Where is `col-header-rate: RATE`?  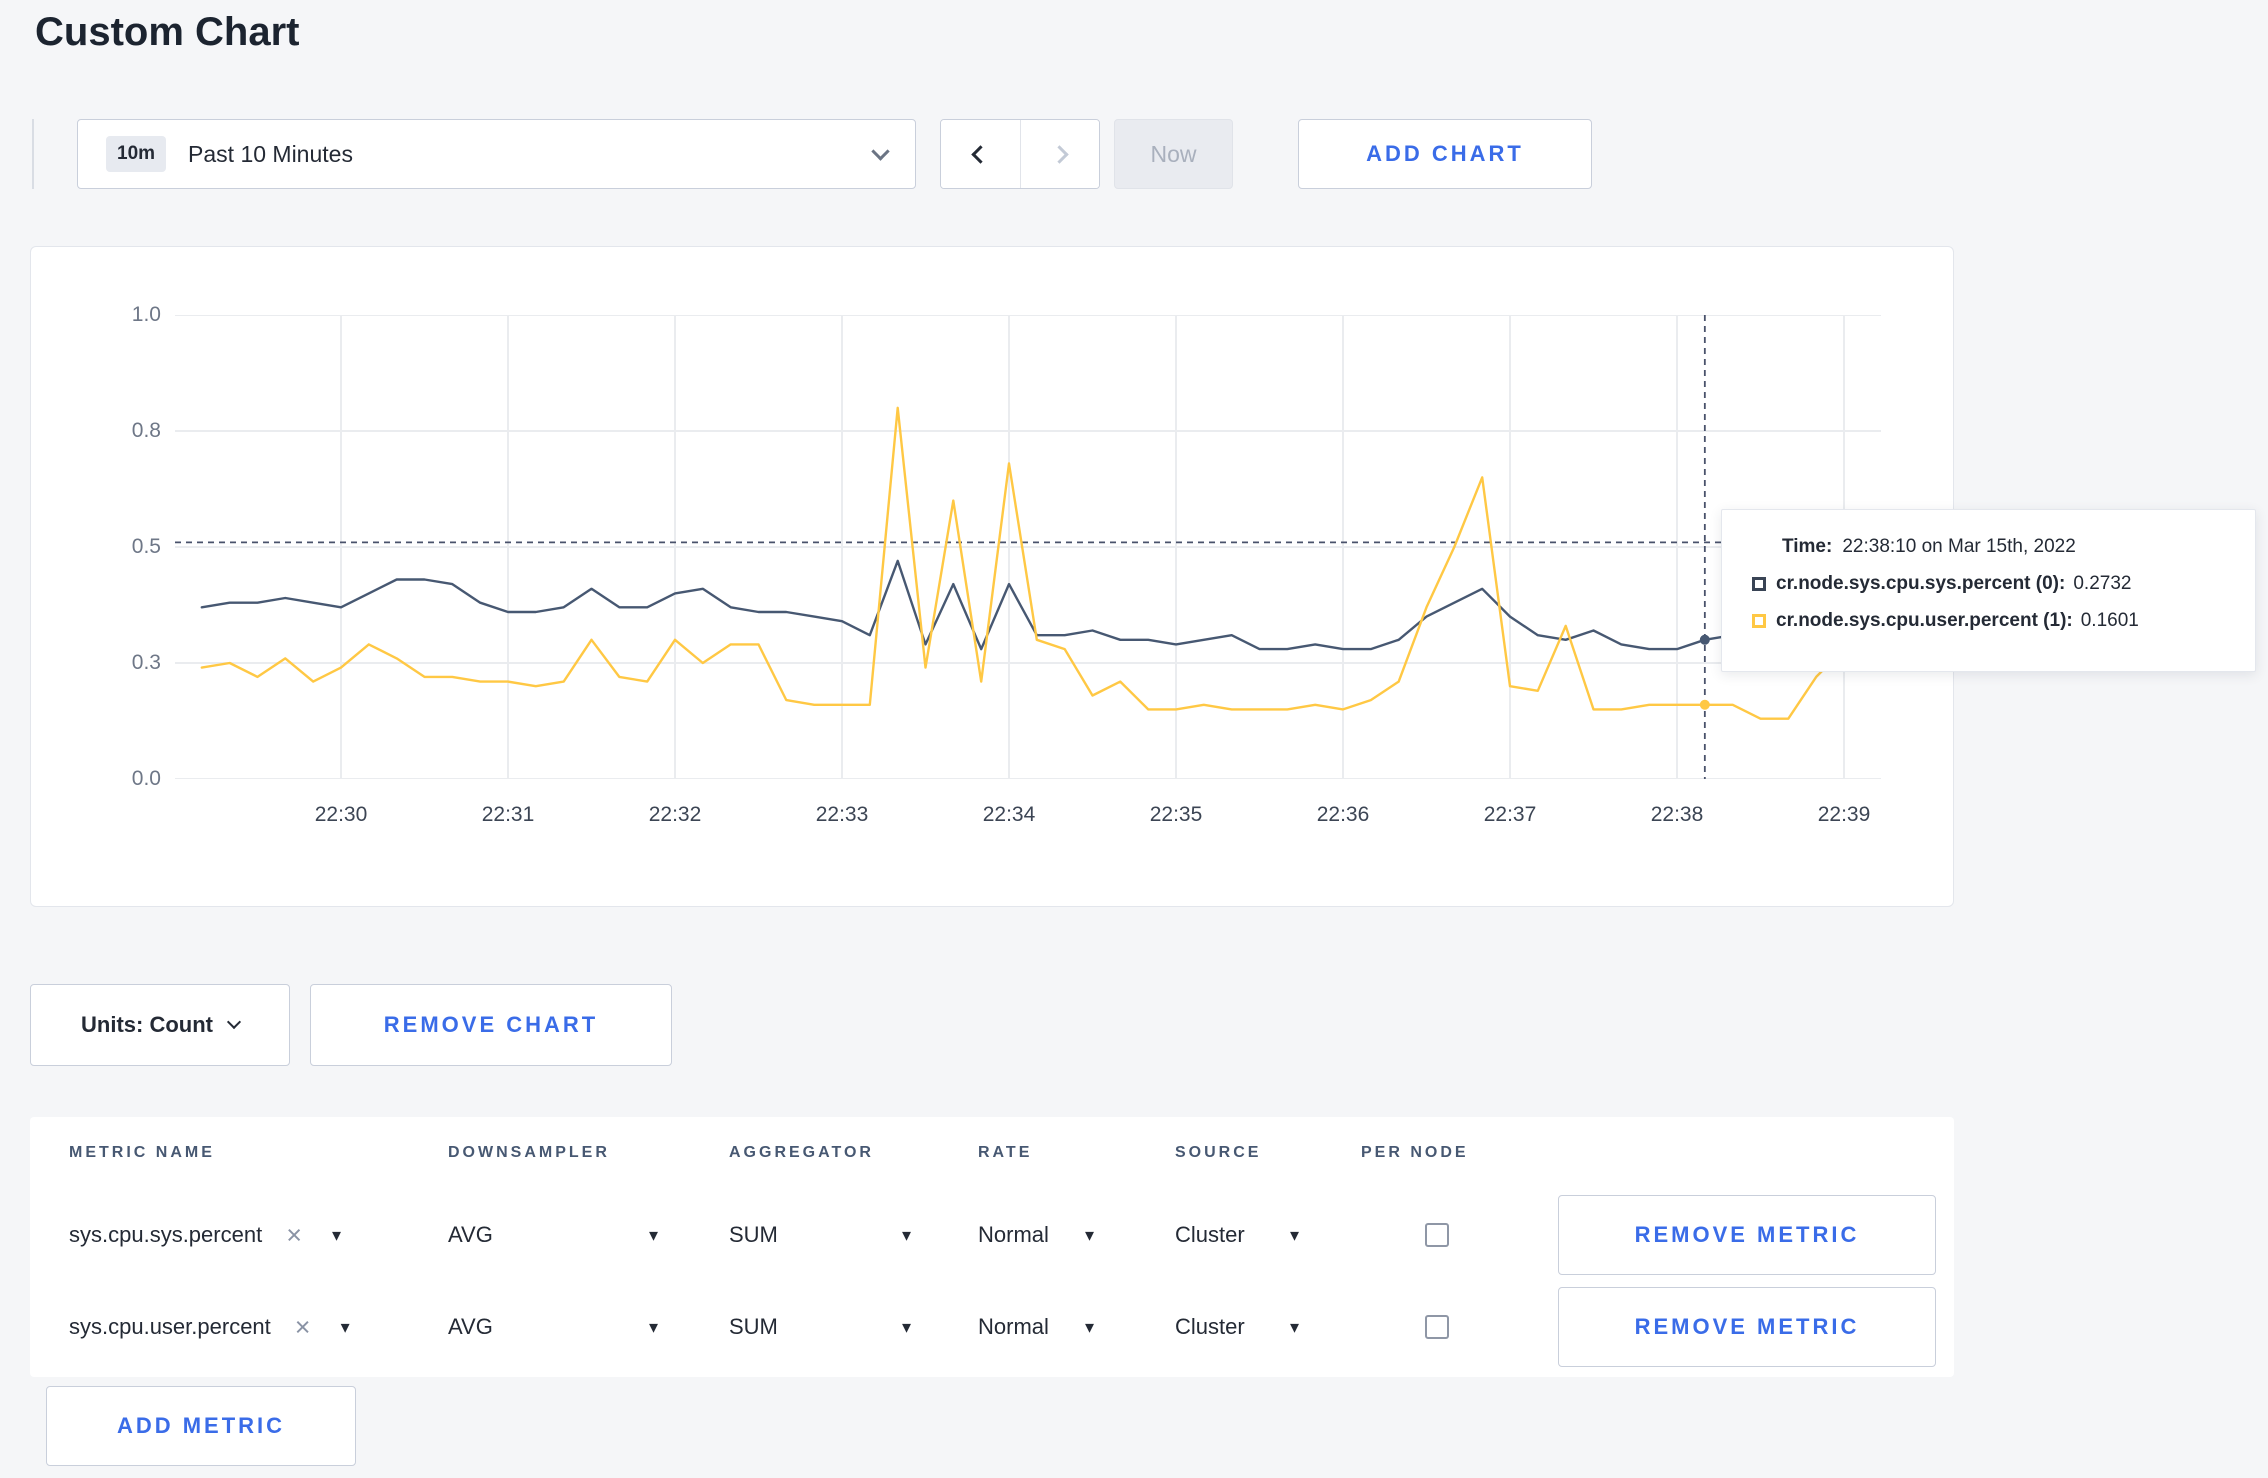
col-header-rate: RATE is located at coordinates (1005, 1152).